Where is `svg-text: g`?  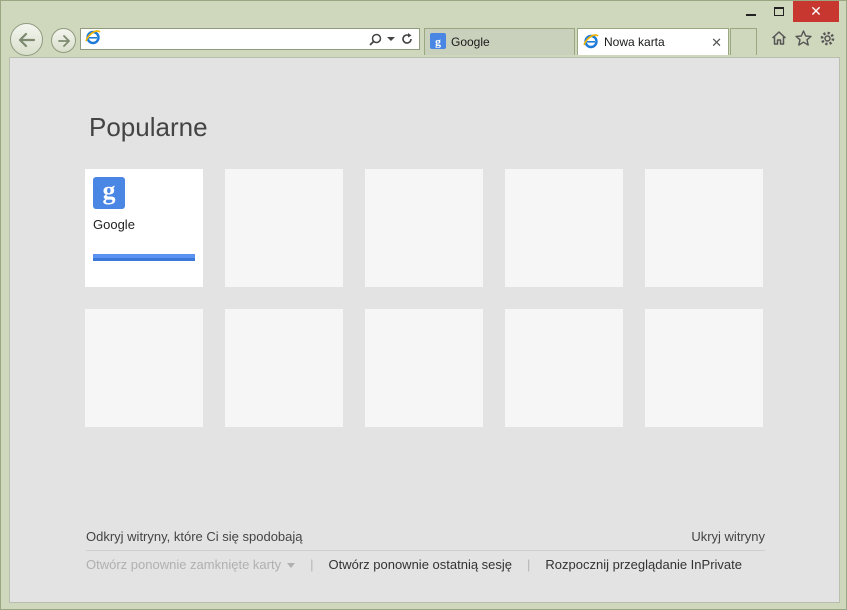
svg-text: g is located at coordinates (438, 41).